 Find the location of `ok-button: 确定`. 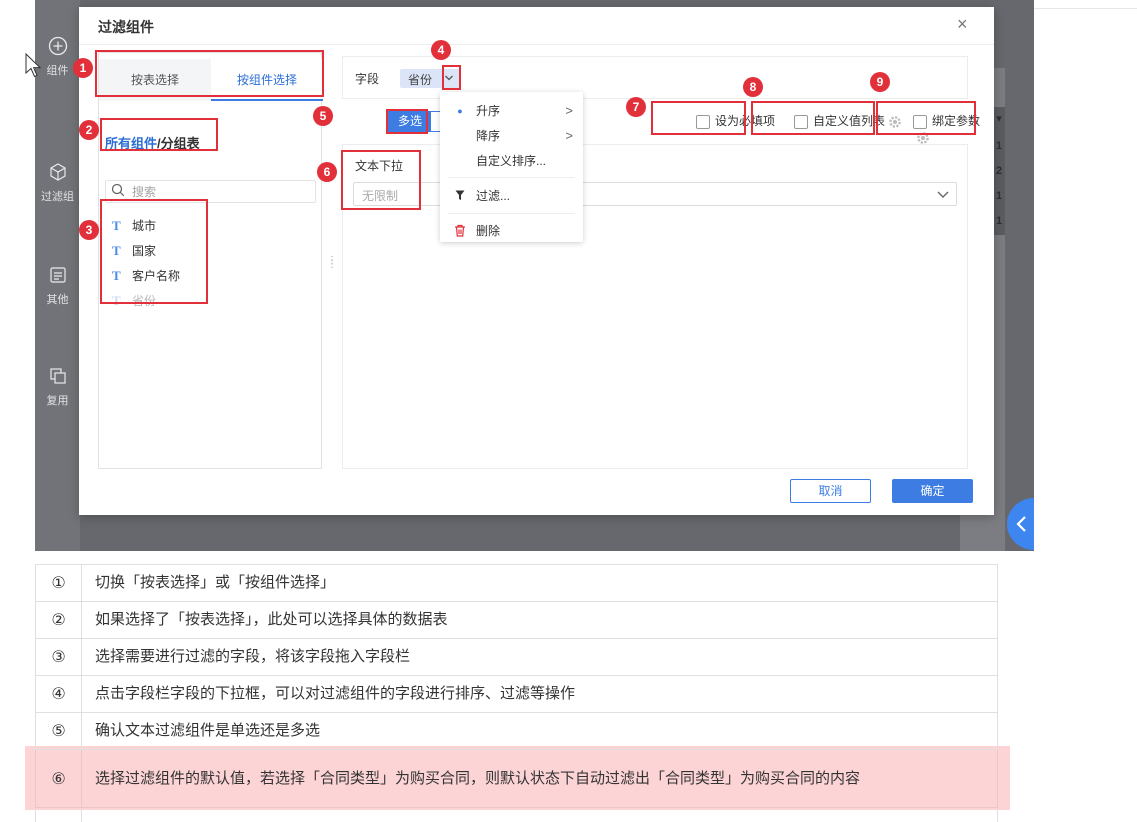

ok-button: 确定 is located at coordinates (932, 491).